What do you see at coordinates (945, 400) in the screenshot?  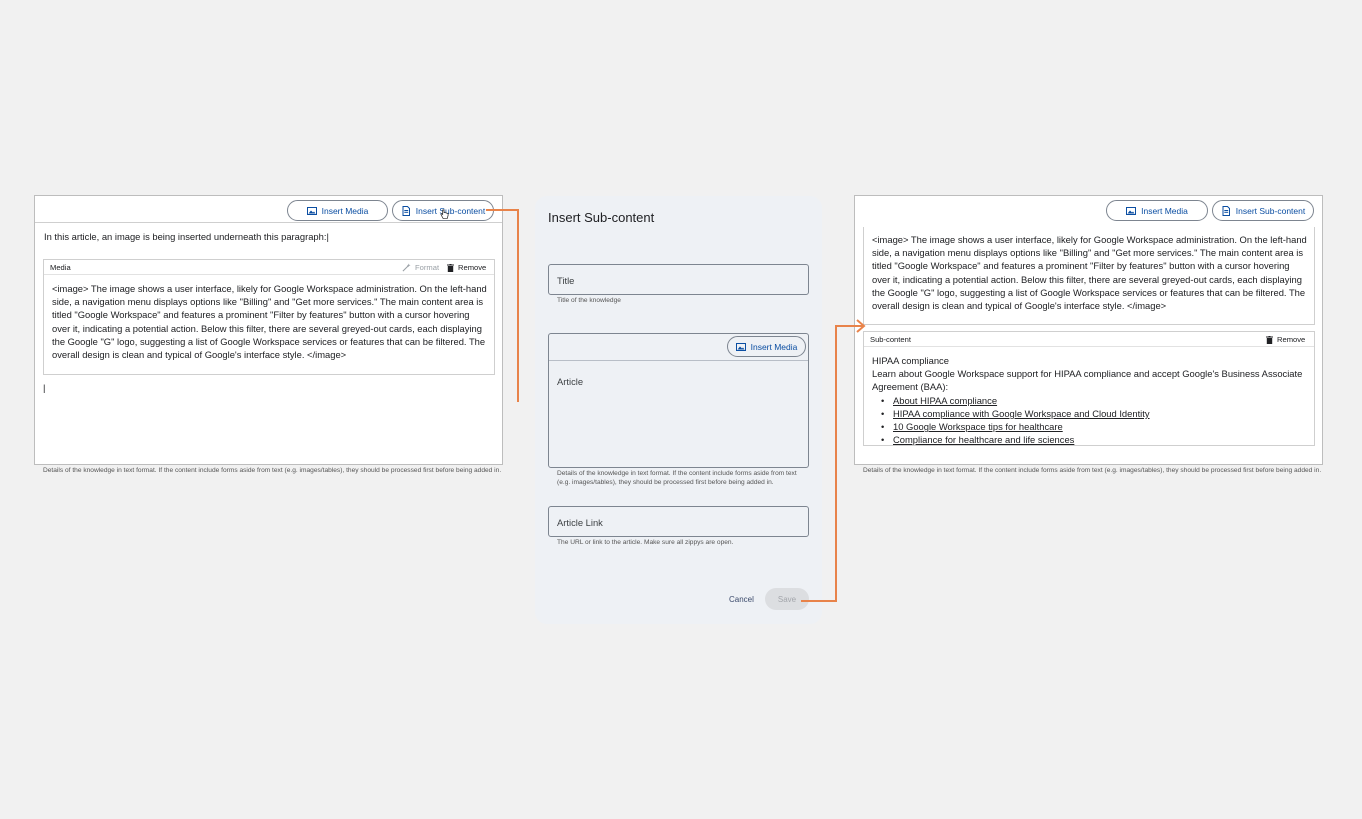 I see `subcontent-link: About HIPAA compliance` at bounding box center [945, 400].